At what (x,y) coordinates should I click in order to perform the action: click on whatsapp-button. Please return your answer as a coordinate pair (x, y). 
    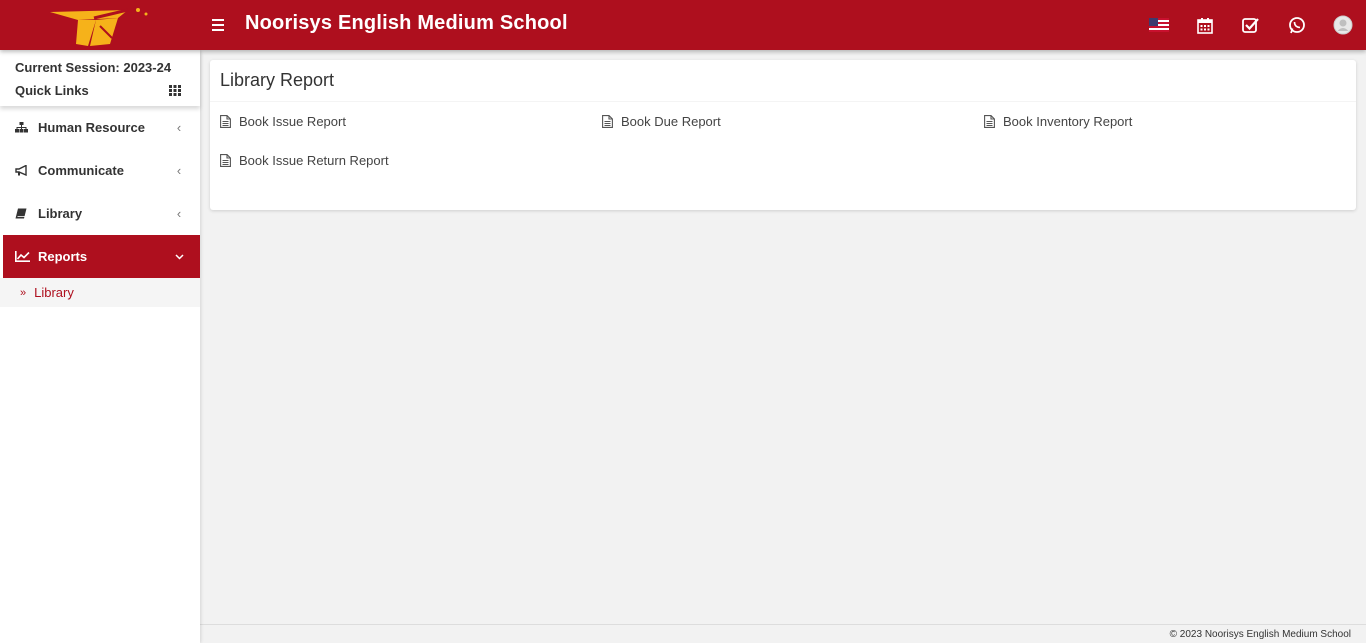
    Looking at the image, I should click on (1297, 25).